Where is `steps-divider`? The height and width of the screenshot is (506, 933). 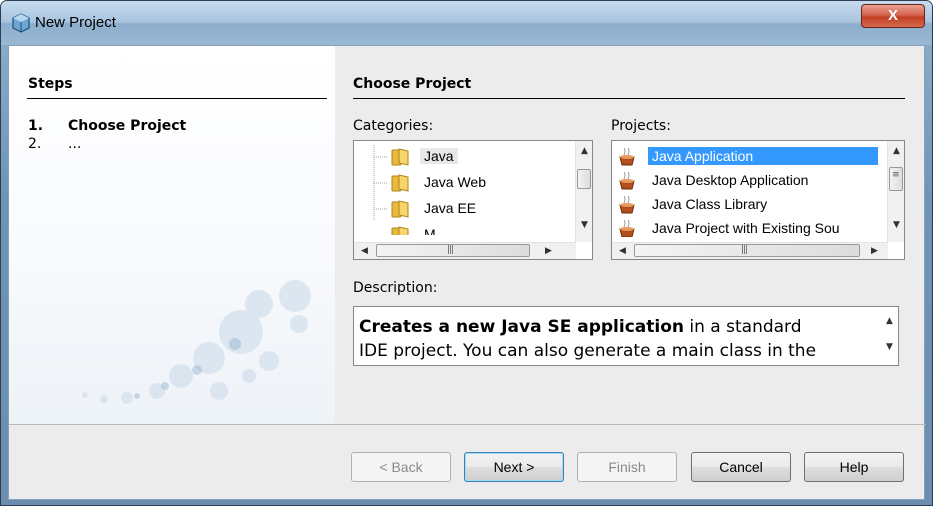 steps-divider is located at coordinates (177, 98).